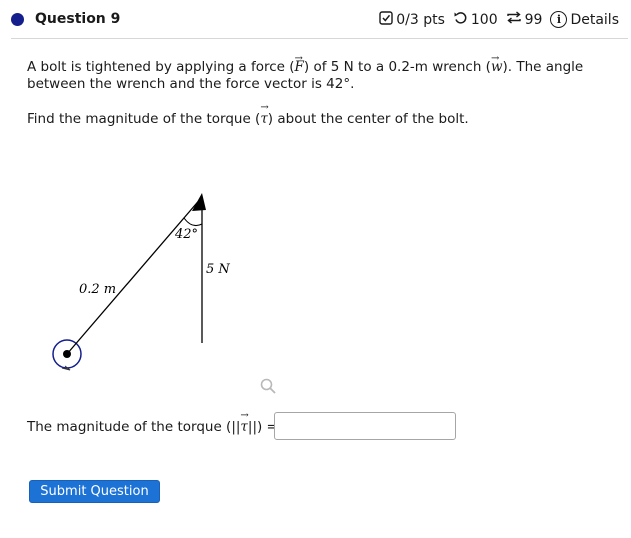 This screenshot has width=631, height=538. Describe the element at coordinates (193, 221) in the screenshot. I see `angle-arc` at that location.